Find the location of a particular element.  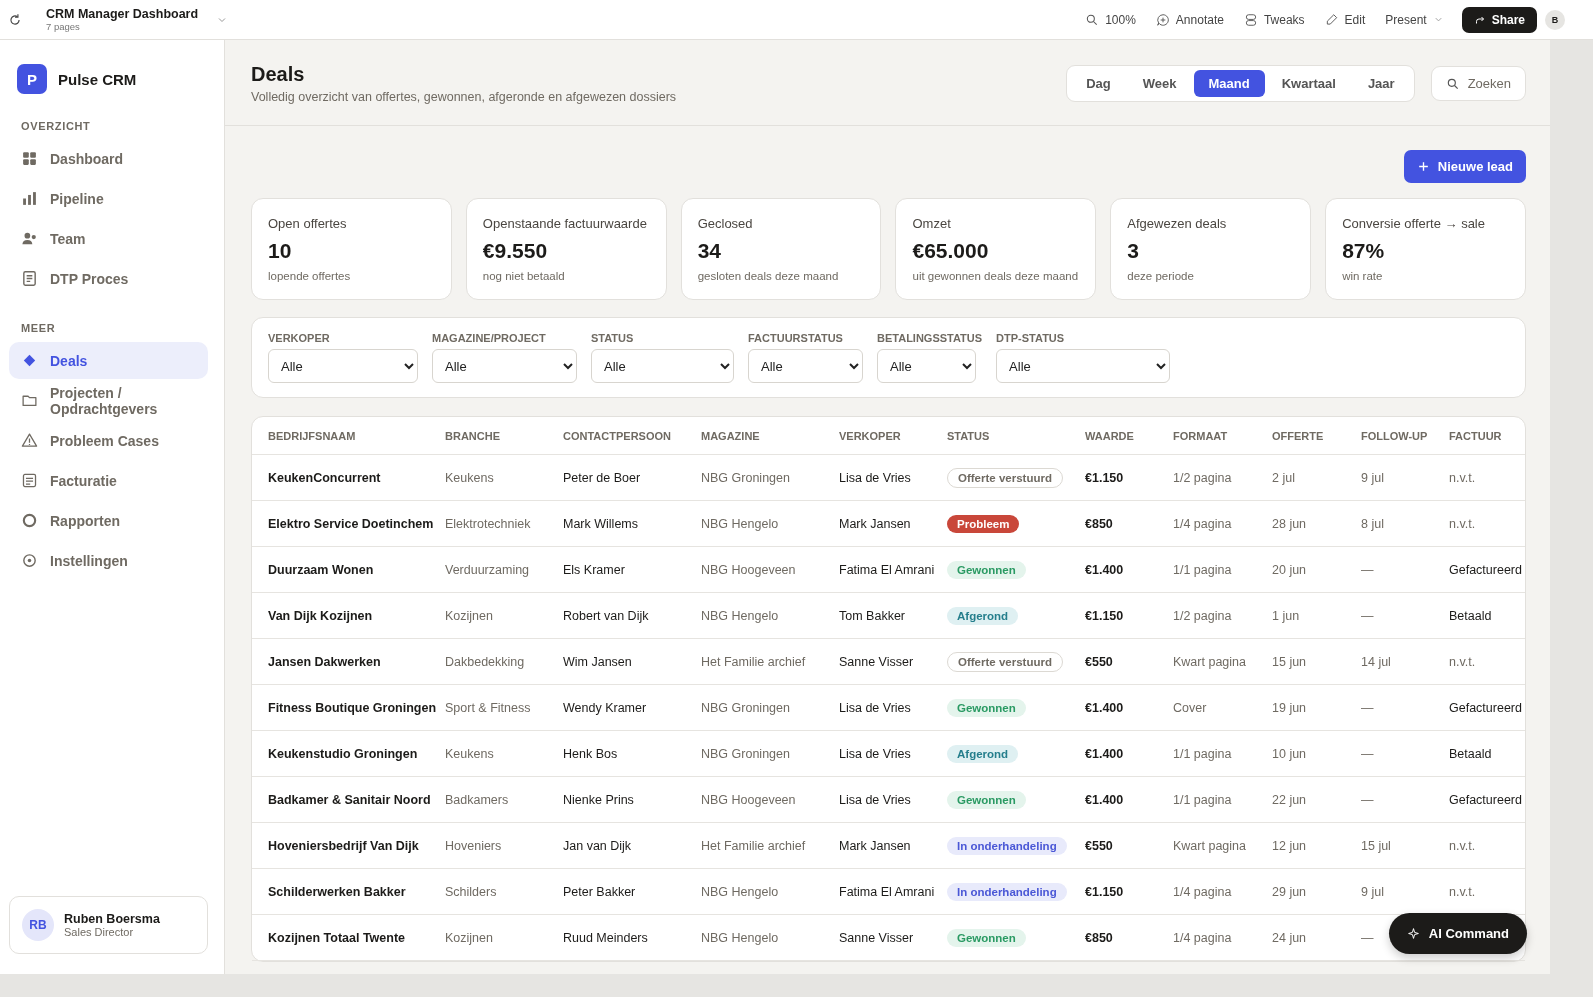

search-field: Zoeken is located at coordinates (1478, 83).